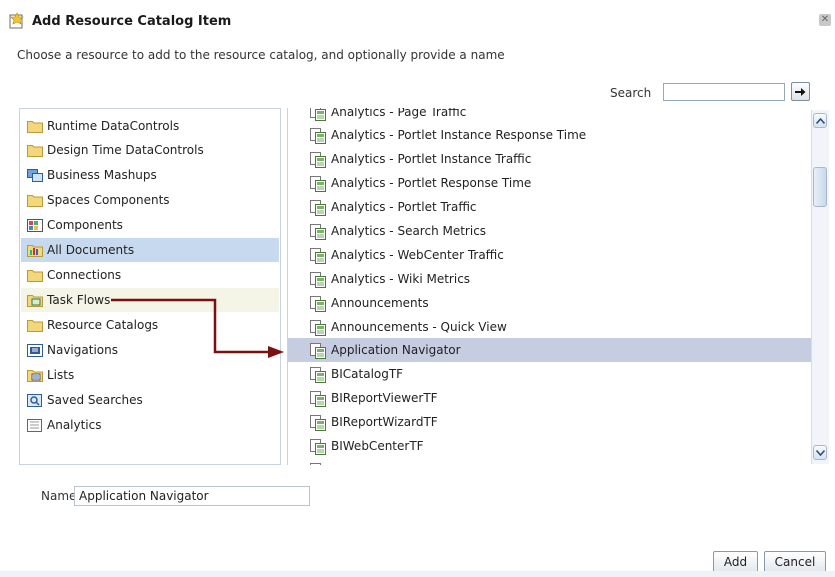 The width and height of the screenshot is (835, 577). I want to click on documents-icon, so click(35, 250).